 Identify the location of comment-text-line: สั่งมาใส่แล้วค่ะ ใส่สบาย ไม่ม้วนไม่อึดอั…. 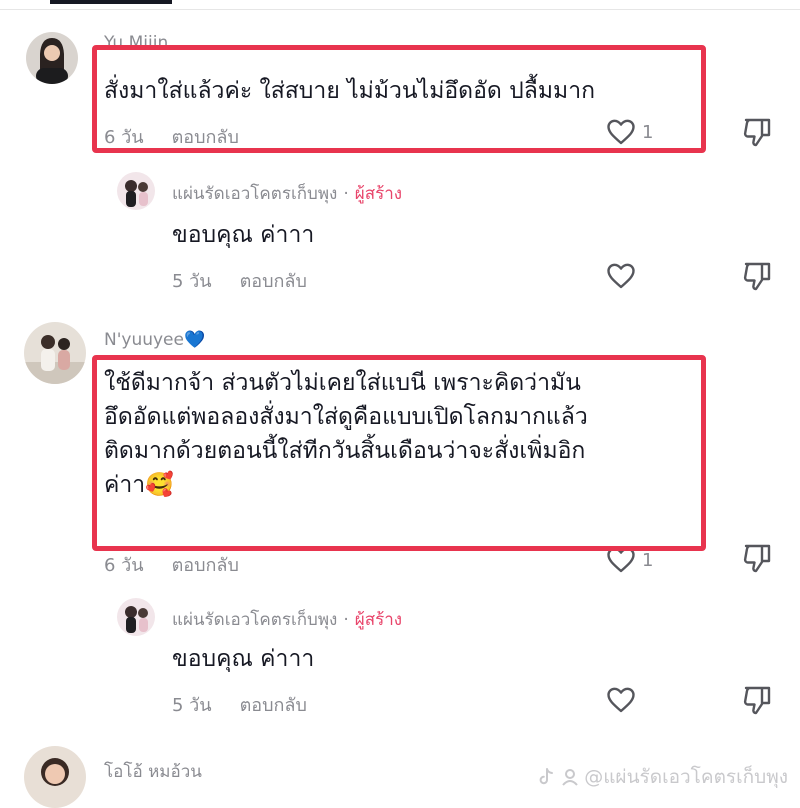
(350, 91).